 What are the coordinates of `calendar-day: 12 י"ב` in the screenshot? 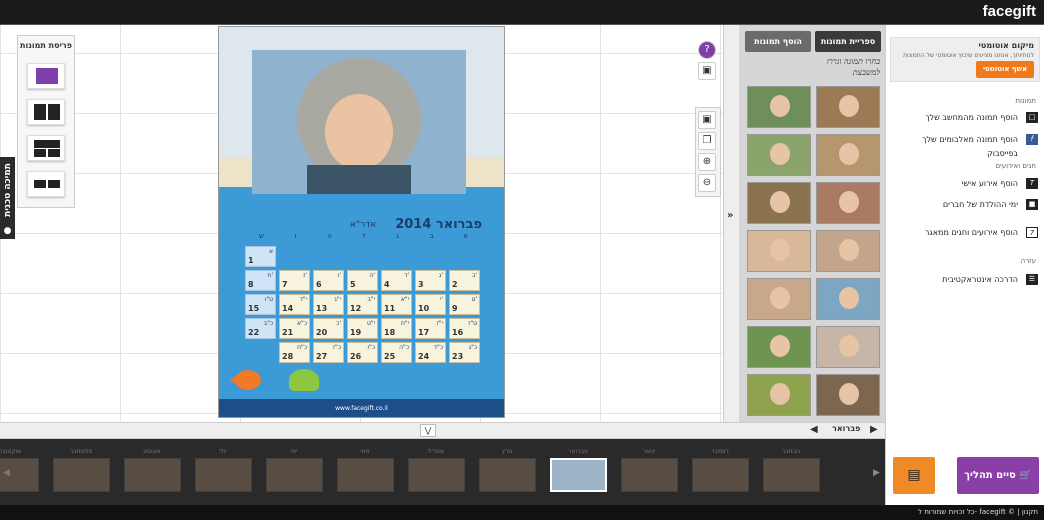 It's located at (362, 304).